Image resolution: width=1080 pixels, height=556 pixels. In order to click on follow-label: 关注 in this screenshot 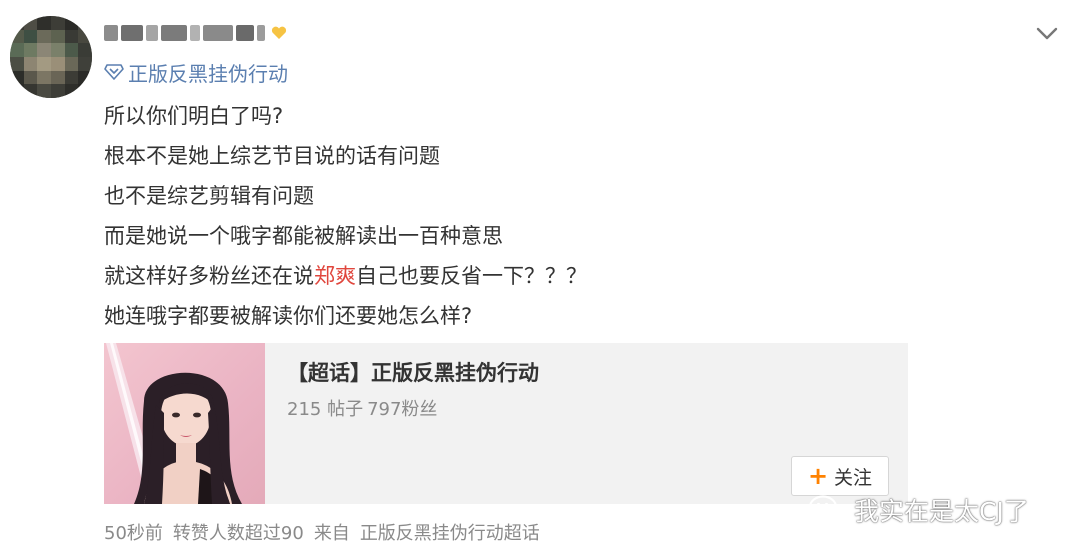, I will do `click(853, 477)`.